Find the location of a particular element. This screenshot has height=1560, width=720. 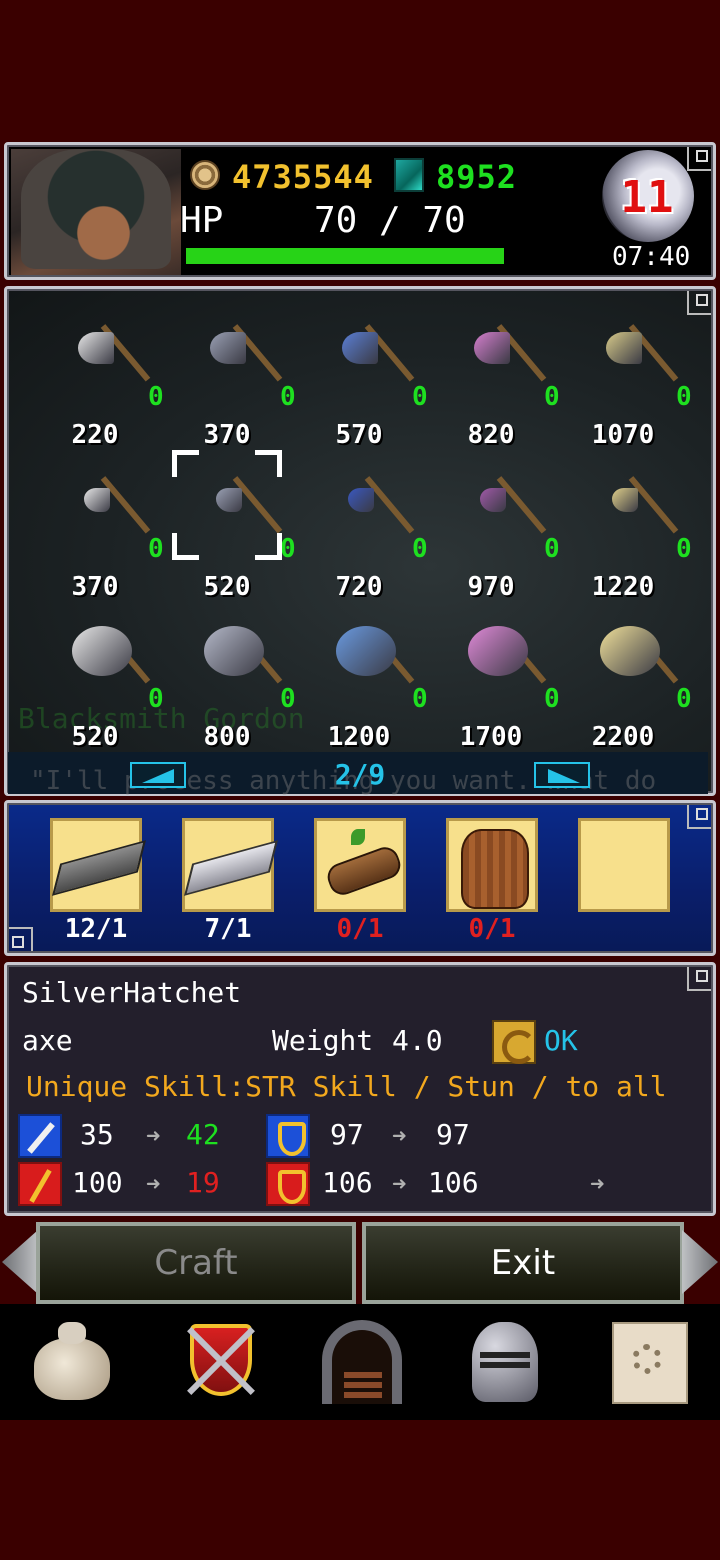

defense-shield-icon is located at coordinates (288, 1136).